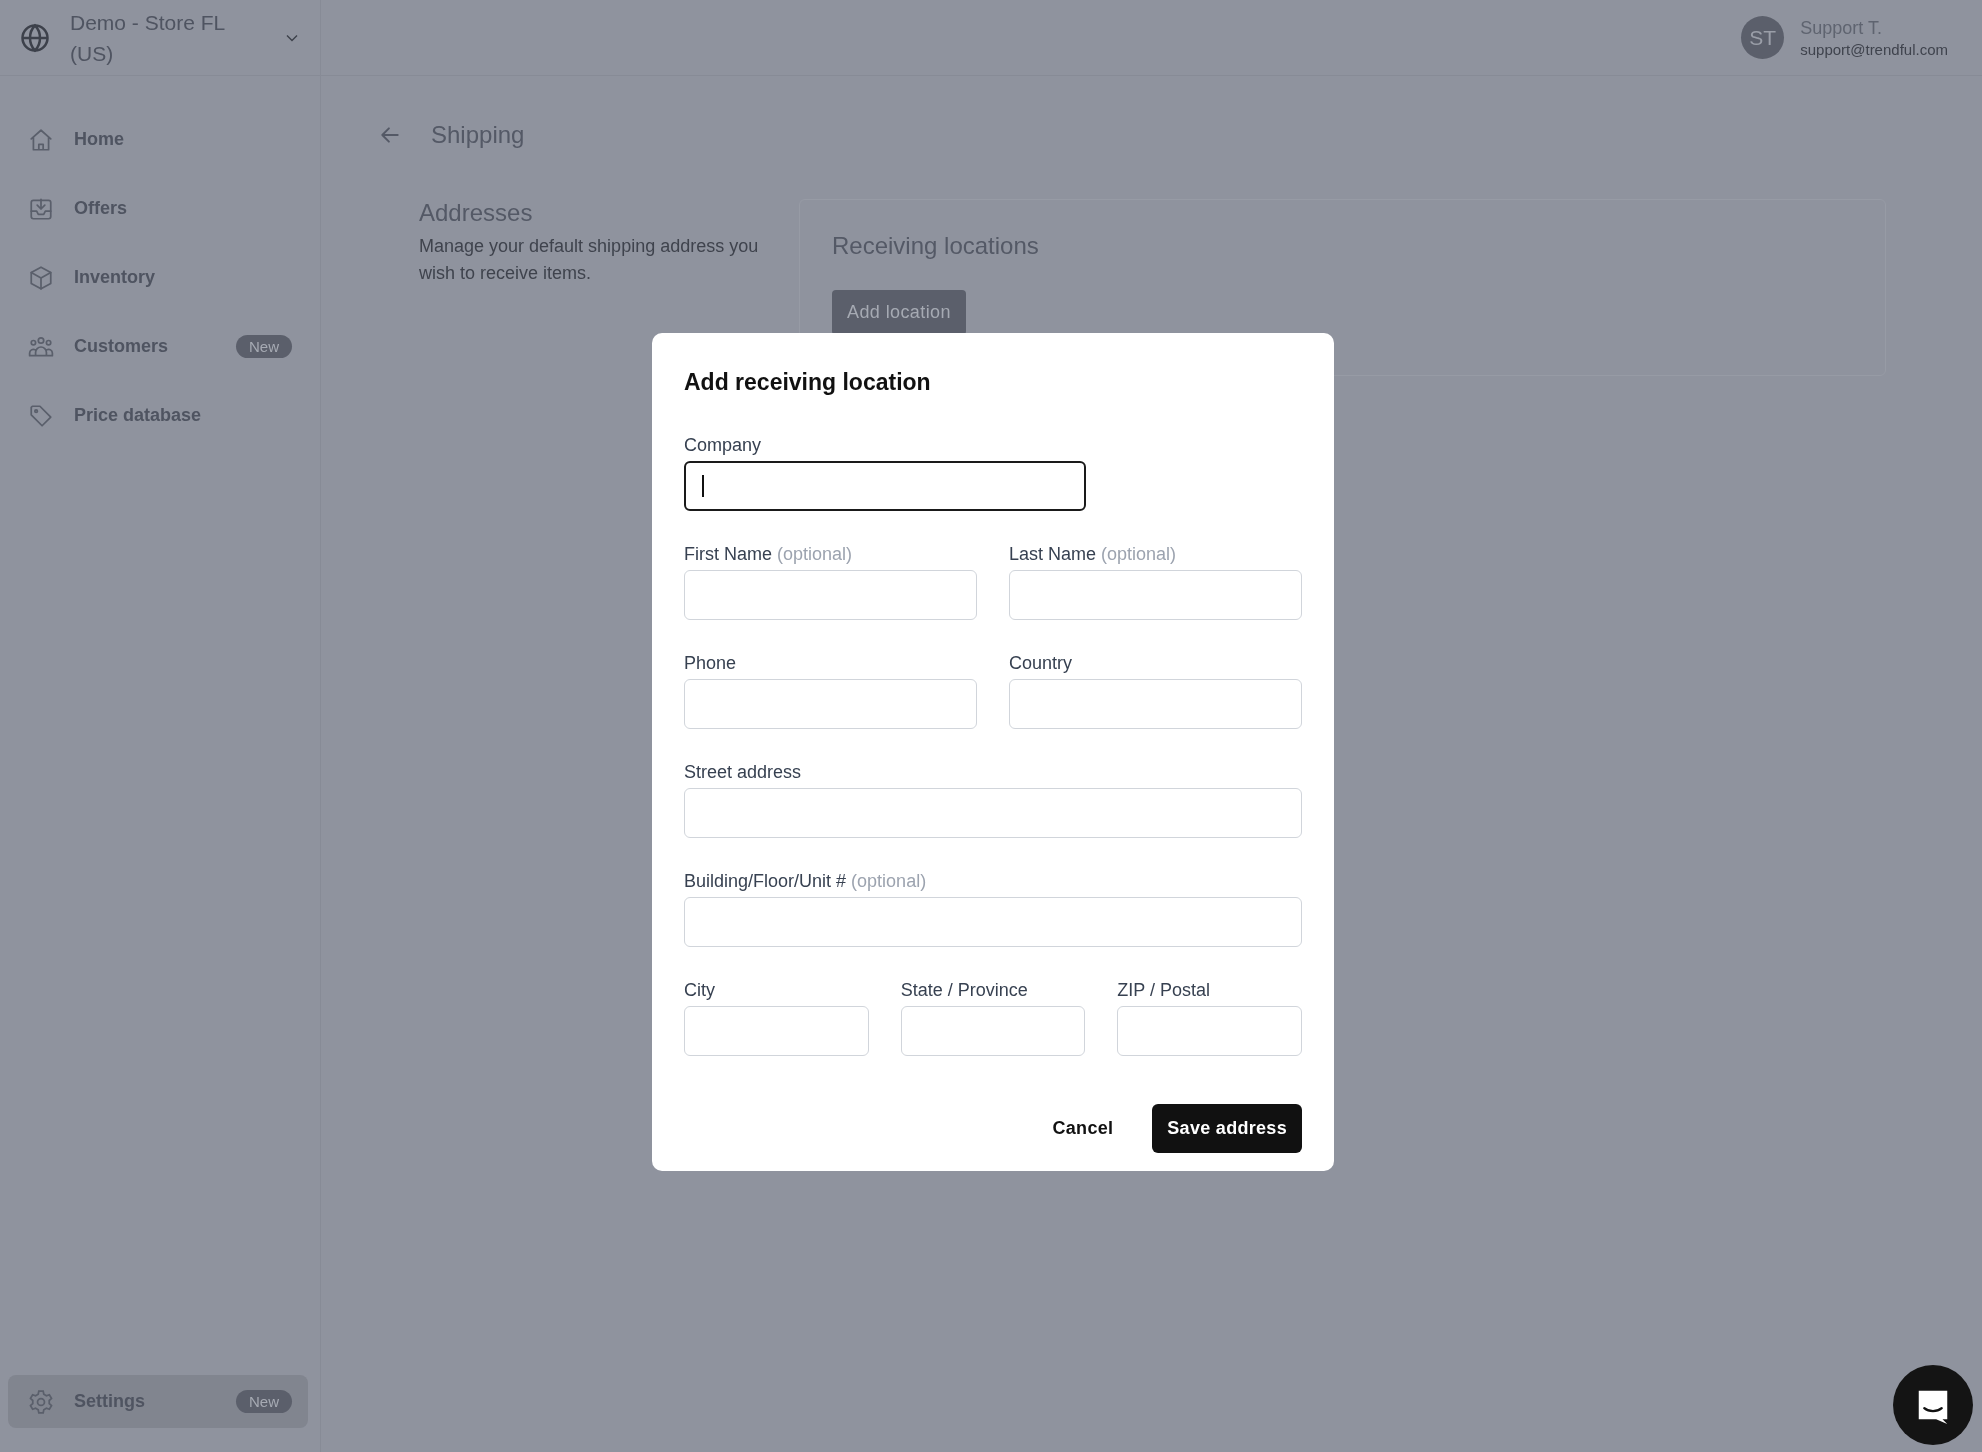  What do you see at coordinates (390, 135) in the screenshot?
I see `back-arrow-icon` at bounding box center [390, 135].